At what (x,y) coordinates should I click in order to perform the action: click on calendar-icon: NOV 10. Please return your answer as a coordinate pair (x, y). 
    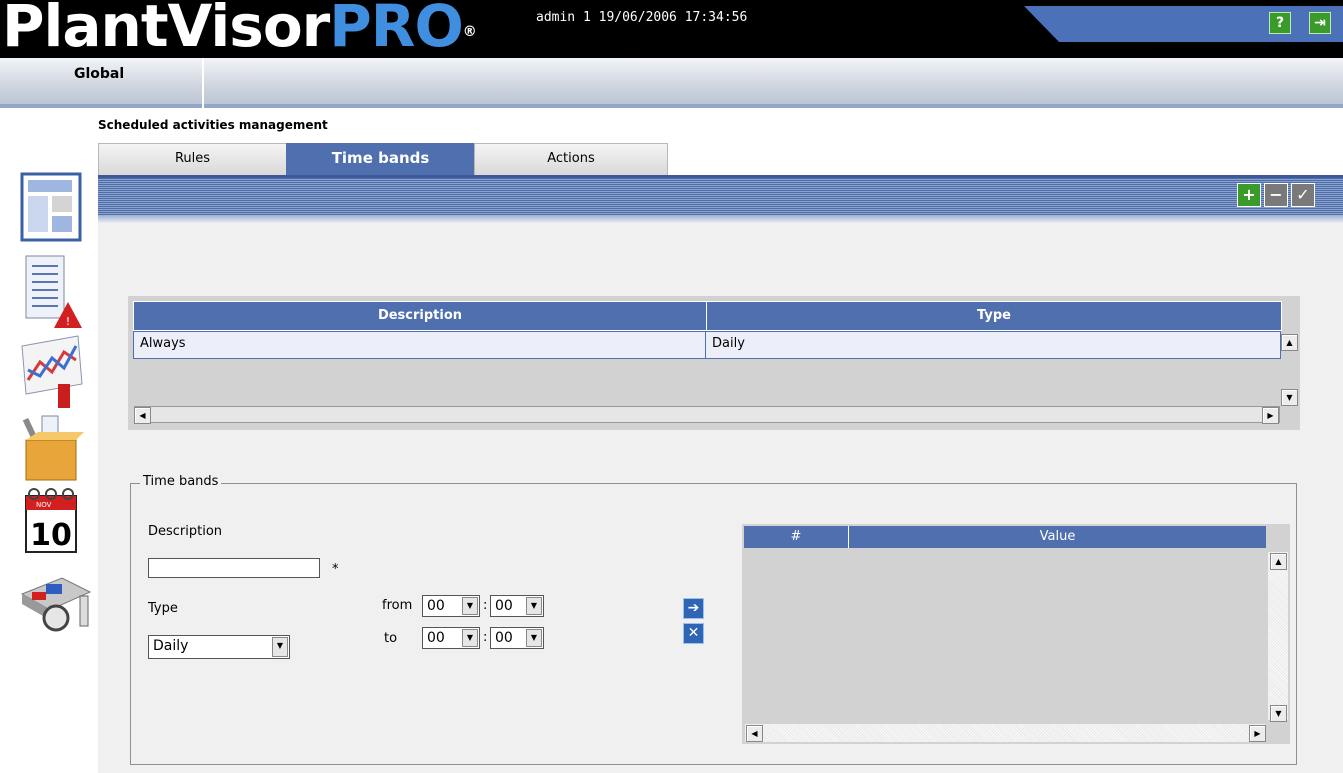
    Looking at the image, I should click on (51, 519).